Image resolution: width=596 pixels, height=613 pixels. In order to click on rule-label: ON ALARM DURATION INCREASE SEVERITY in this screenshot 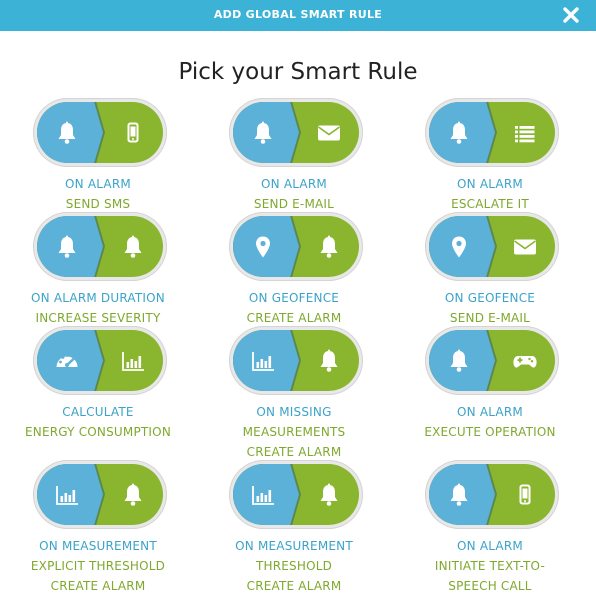, I will do `click(98, 308)`.